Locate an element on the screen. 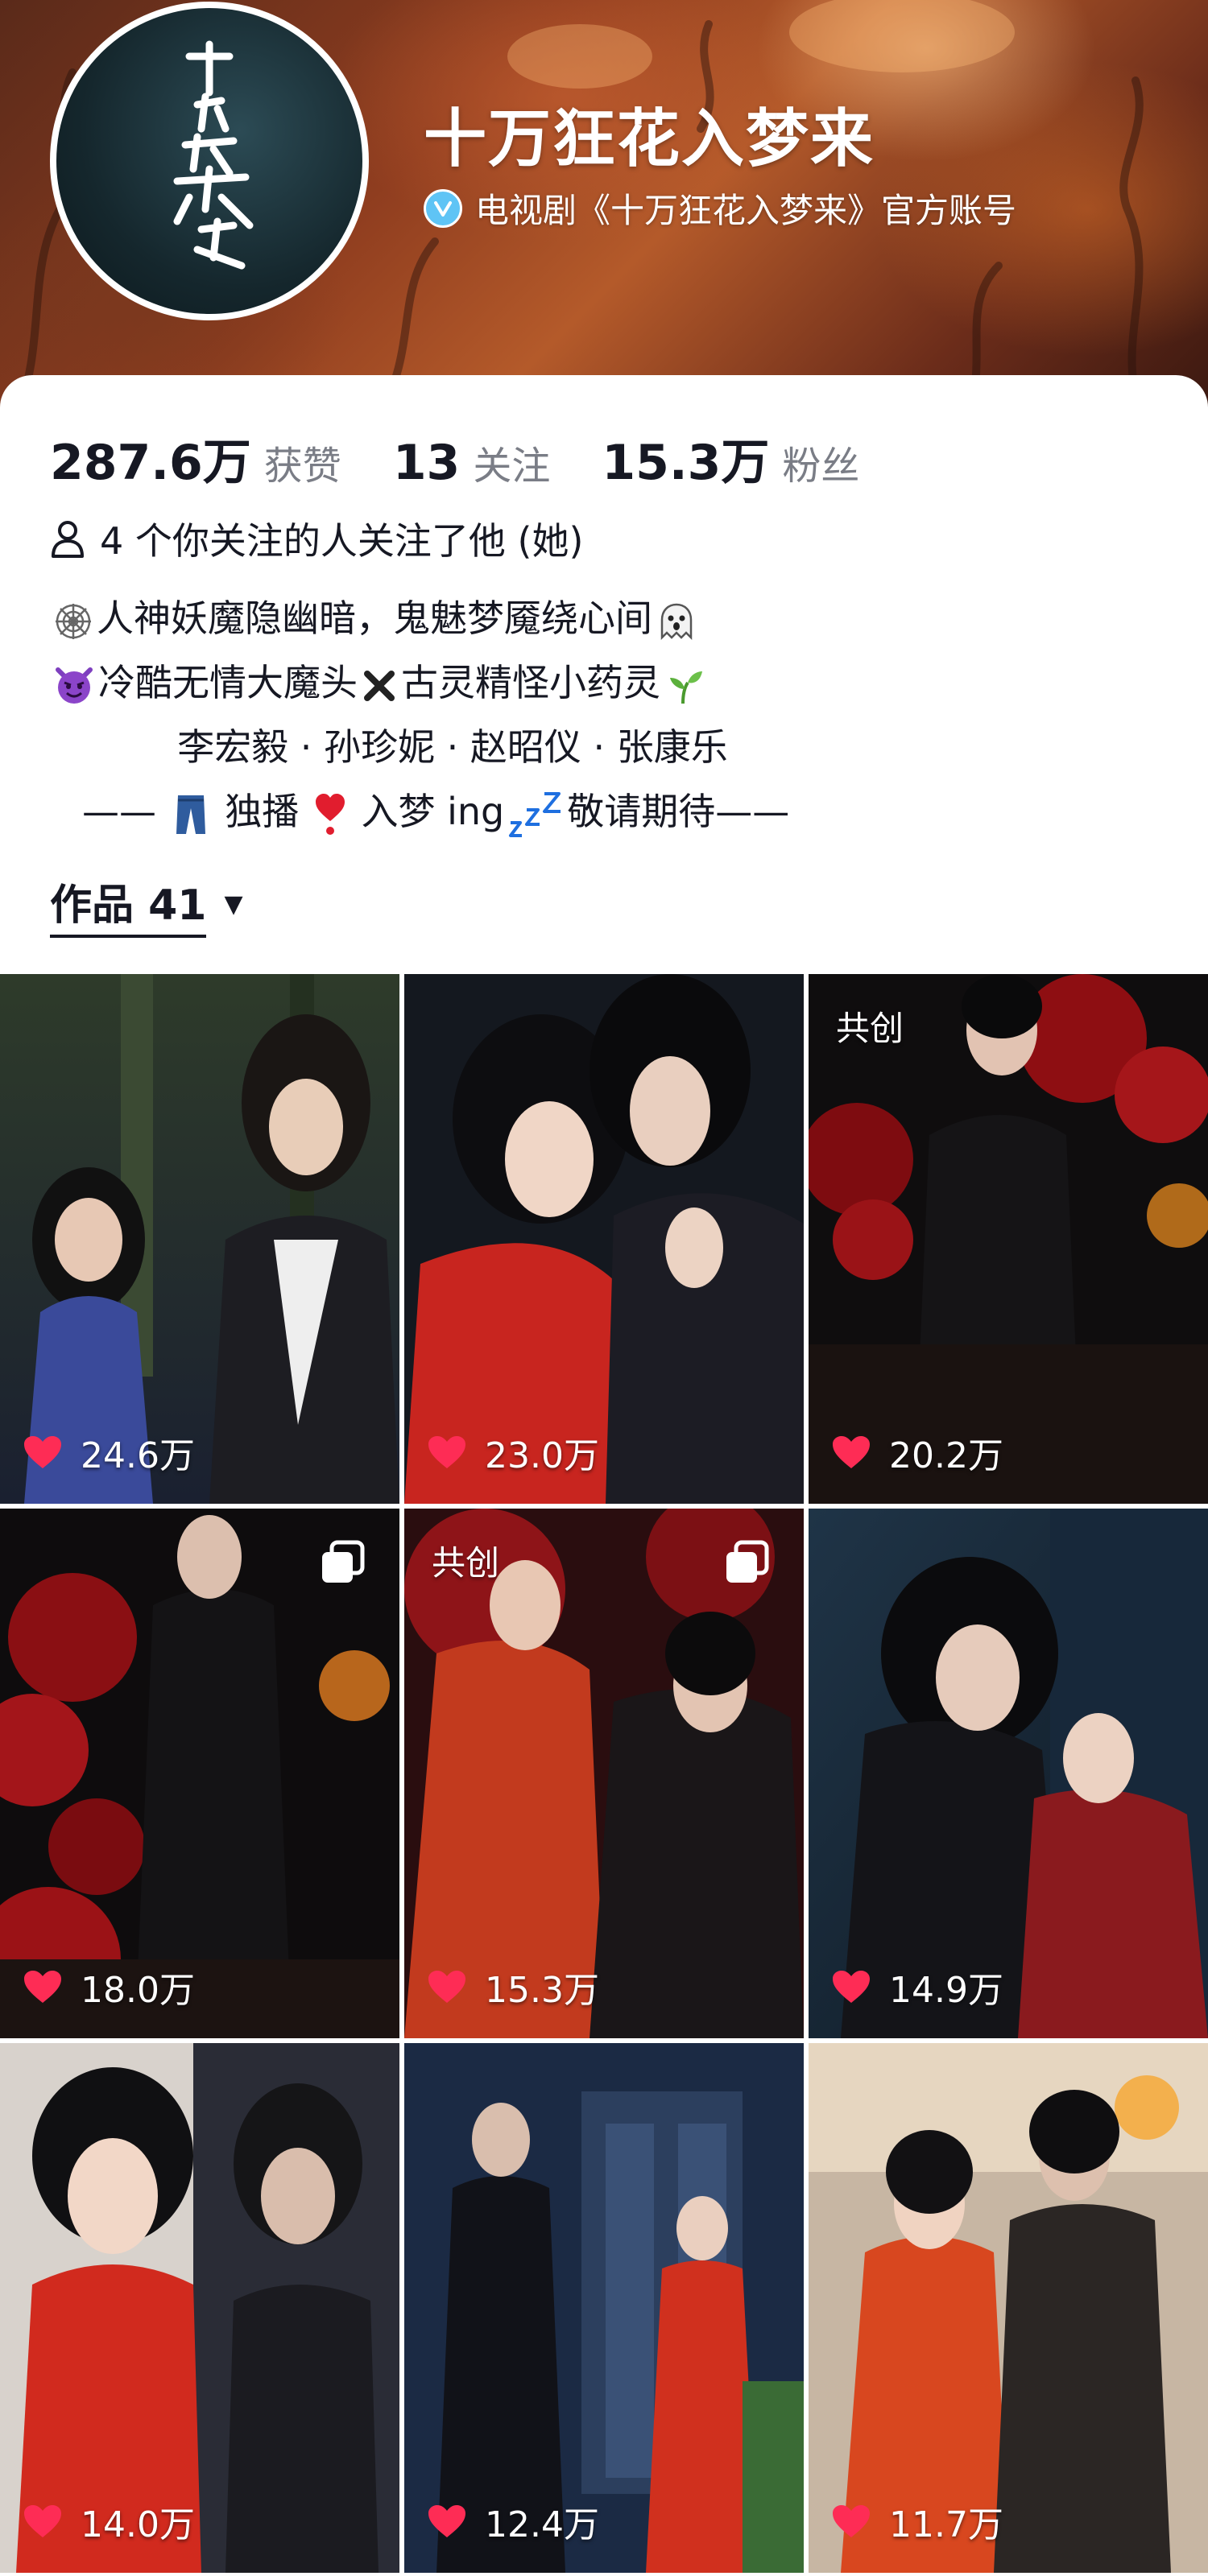 The image size is (1208, 2576). like-count-text: 24.6万 is located at coordinates (138, 1455).